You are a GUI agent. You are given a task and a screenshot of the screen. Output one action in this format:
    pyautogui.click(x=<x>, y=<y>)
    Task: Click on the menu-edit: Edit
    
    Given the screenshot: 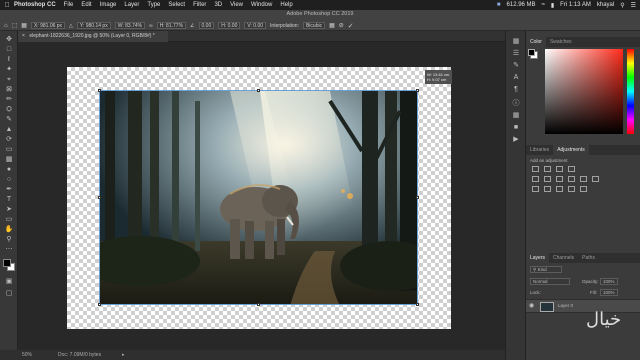 What is the action you would take?
    pyautogui.click(x=86, y=5)
    